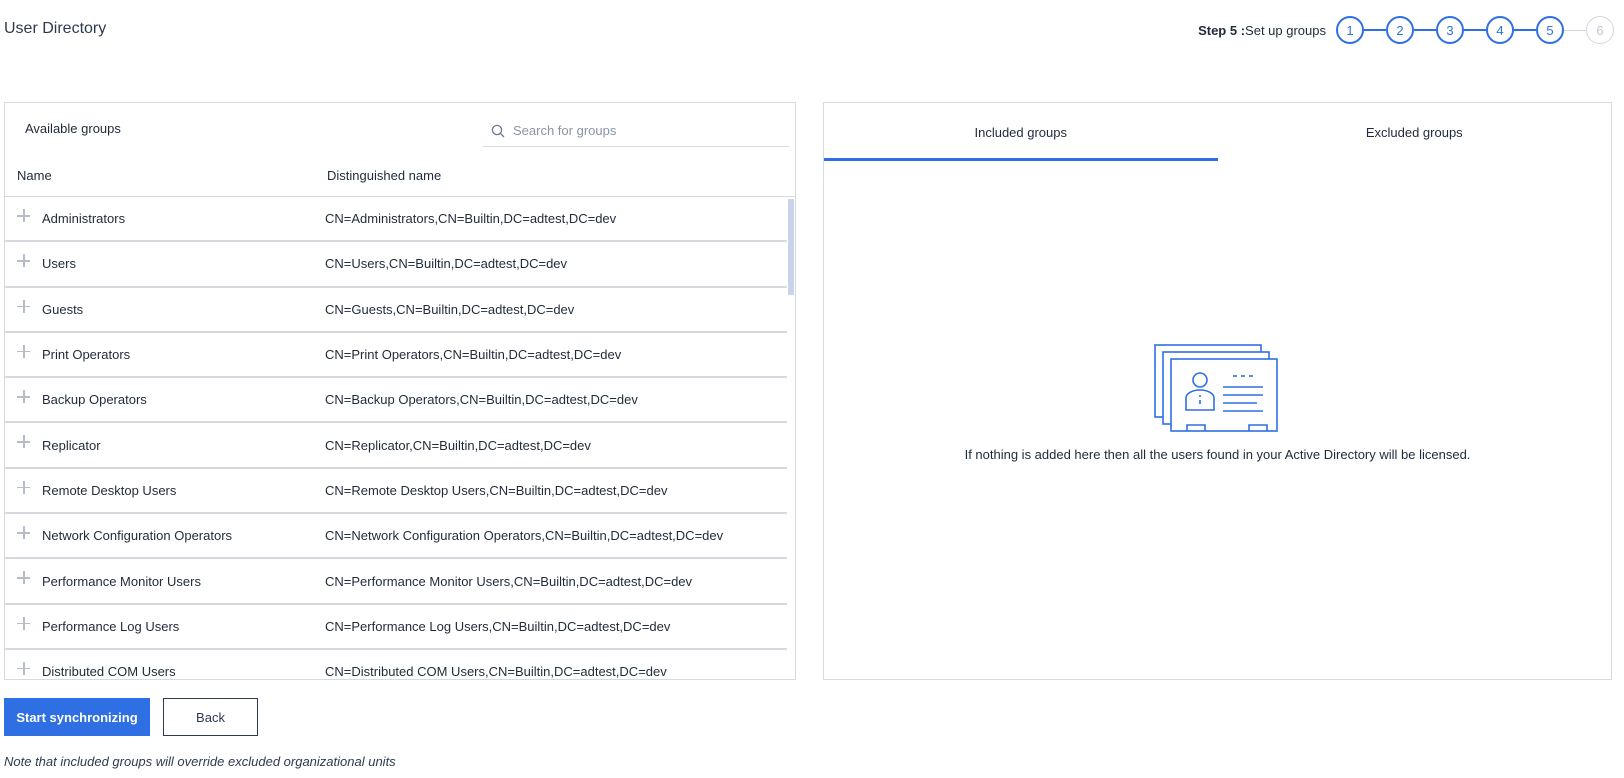  I want to click on group-name: Replicator, so click(71, 445).